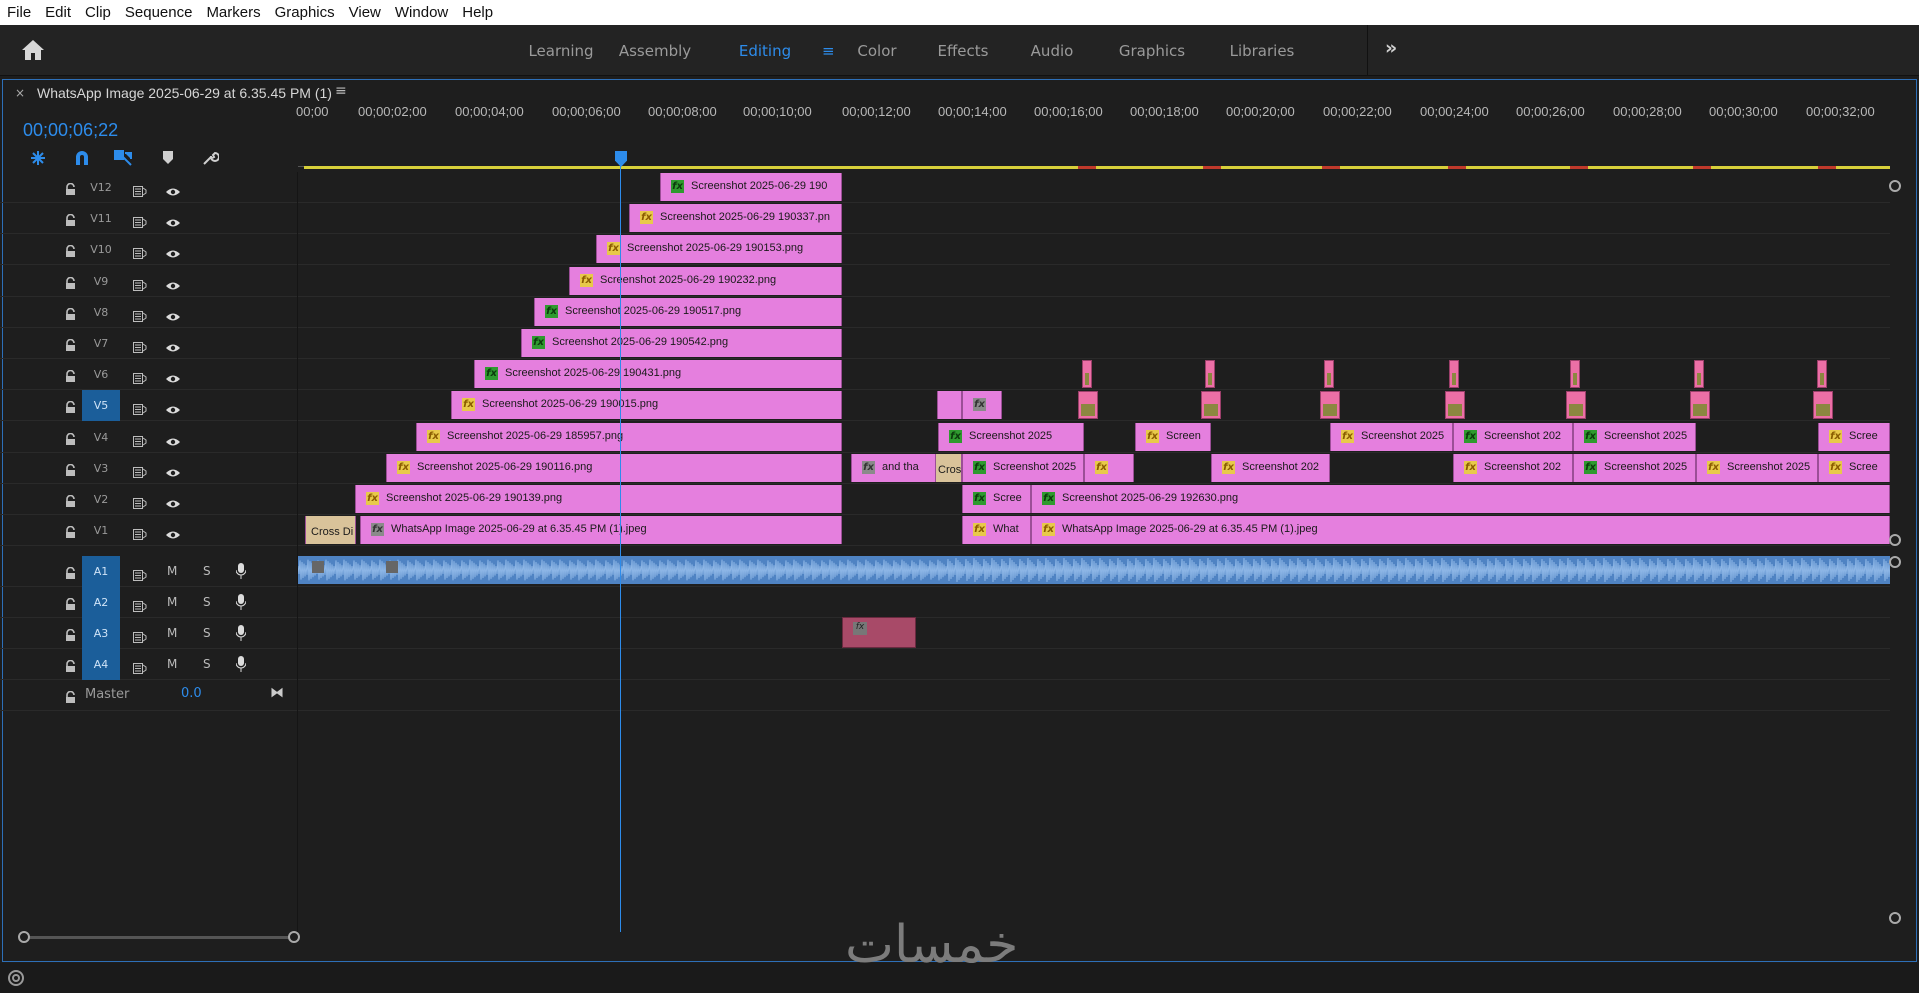  I want to click on track-name: V5, so click(101, 406).